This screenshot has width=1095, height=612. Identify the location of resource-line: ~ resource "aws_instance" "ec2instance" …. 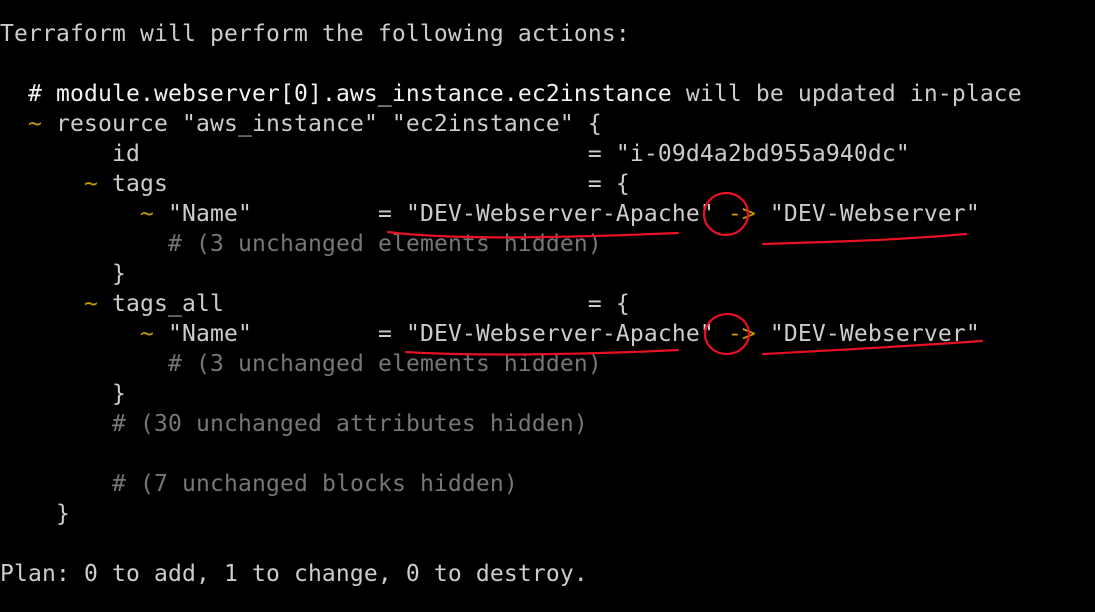
(315, 124).